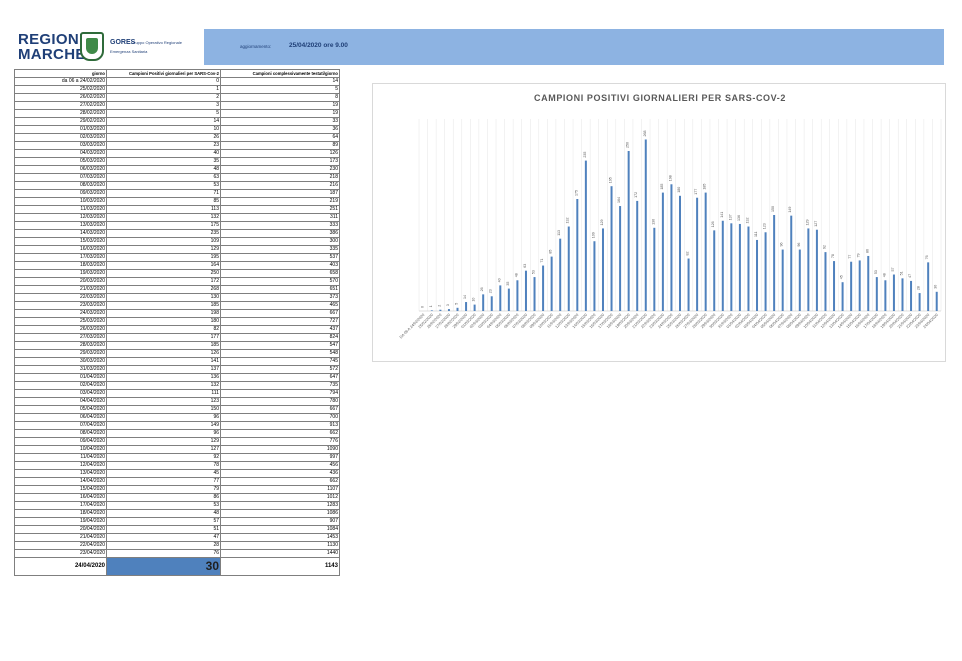 The height and width of the screenshot is (661, 962). Describe the element at coordinates (60, 401) in the screenshot. I see `cell-date: 04/04/2020` at that location.